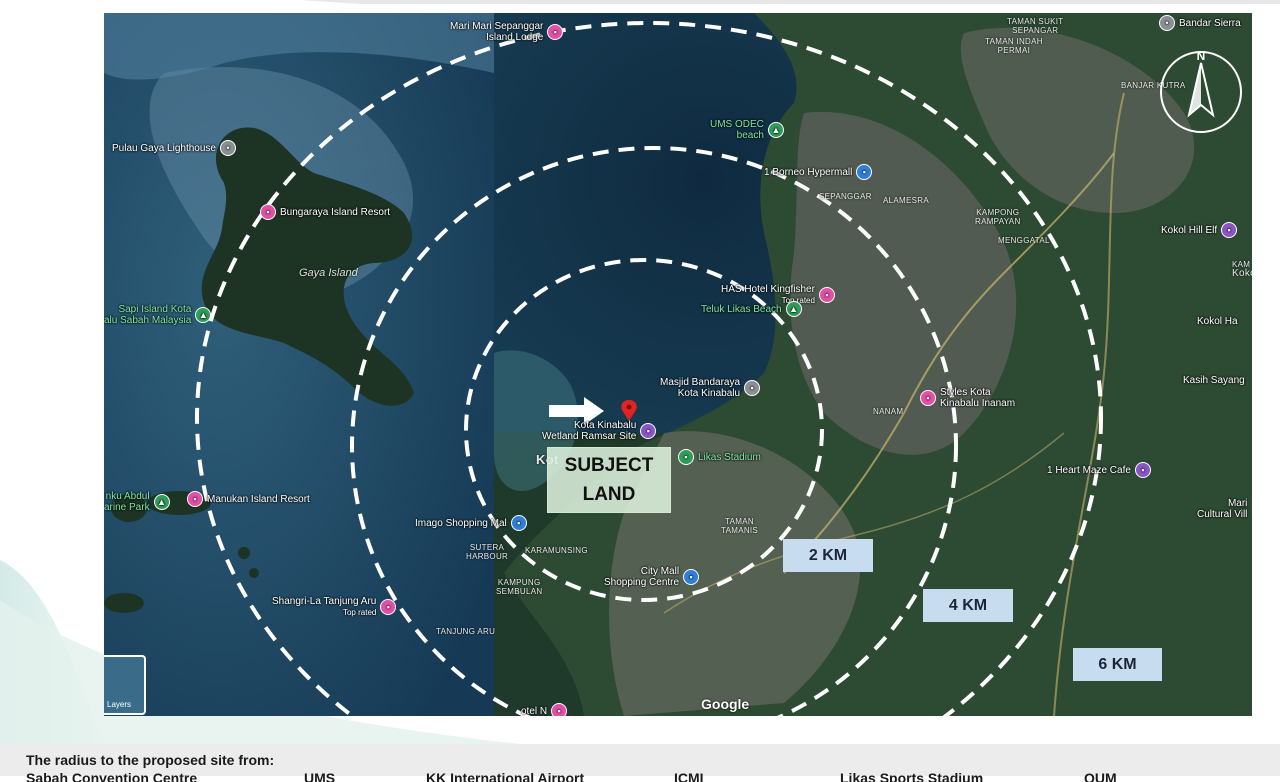 Image resolution: width=1280 pixels, height=782 pixels. What do you see at coordinates (112, 776) in the screenshot?
I see `footer-item-1: Sabah Convention Centre` at bounding box center [112, 776].